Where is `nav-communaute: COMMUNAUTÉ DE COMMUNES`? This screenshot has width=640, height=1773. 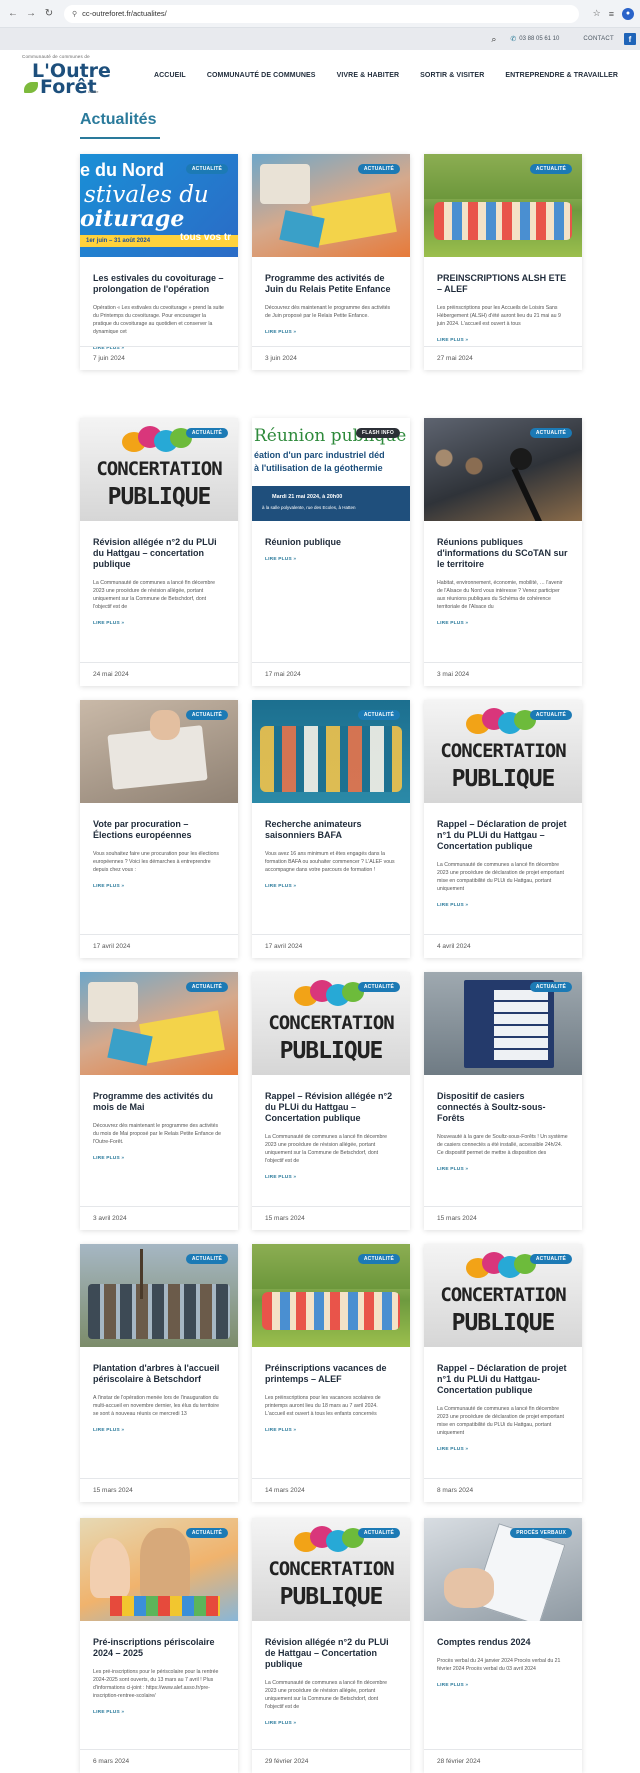
nav-communaute: COMMUNAUTÉ DE COMMUNES is located at coordinates (261, 75).